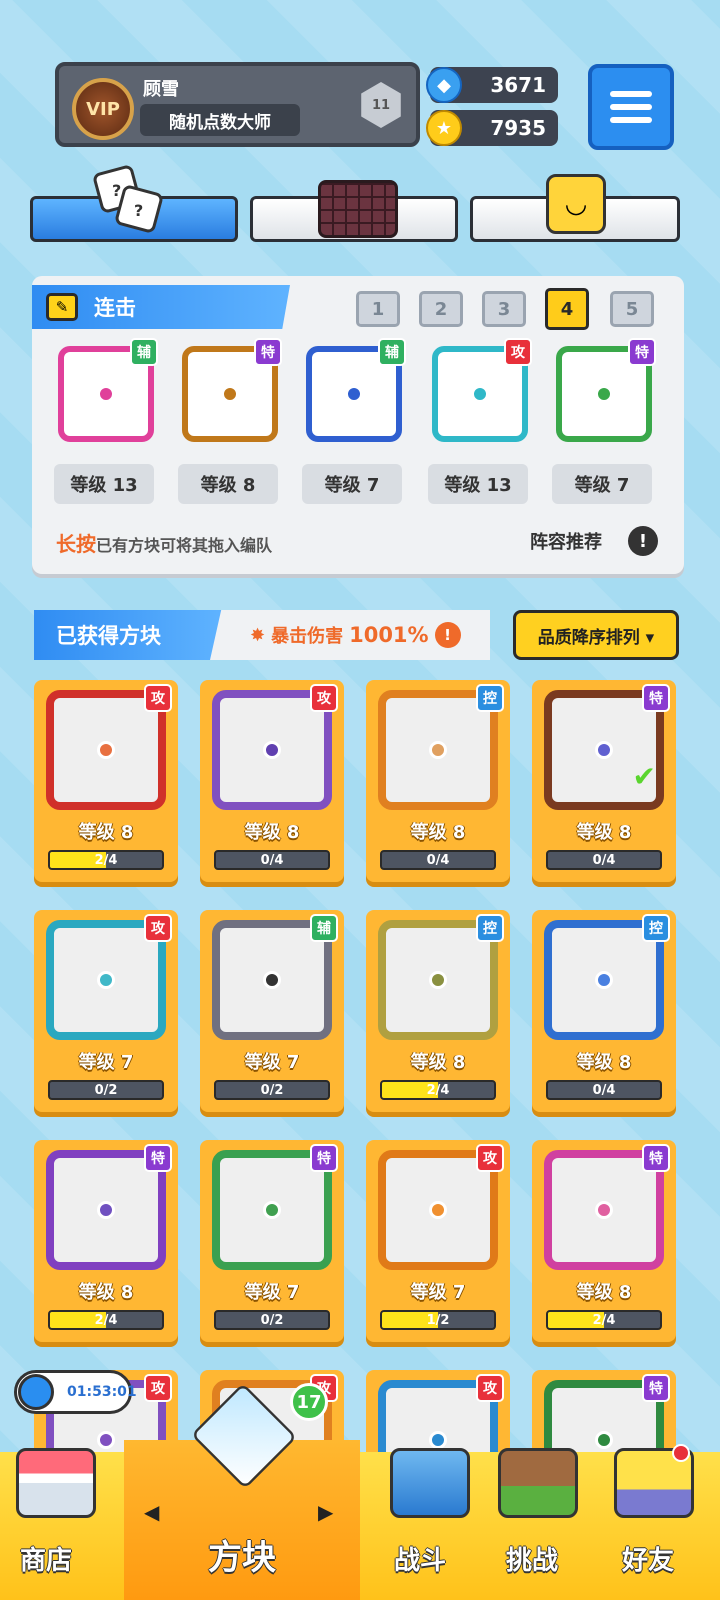  What do you see at coordinates (438, 860) in the screenshot?
I see `upgrade-progress-bar: 0/4` at bounding box center [438, 860].